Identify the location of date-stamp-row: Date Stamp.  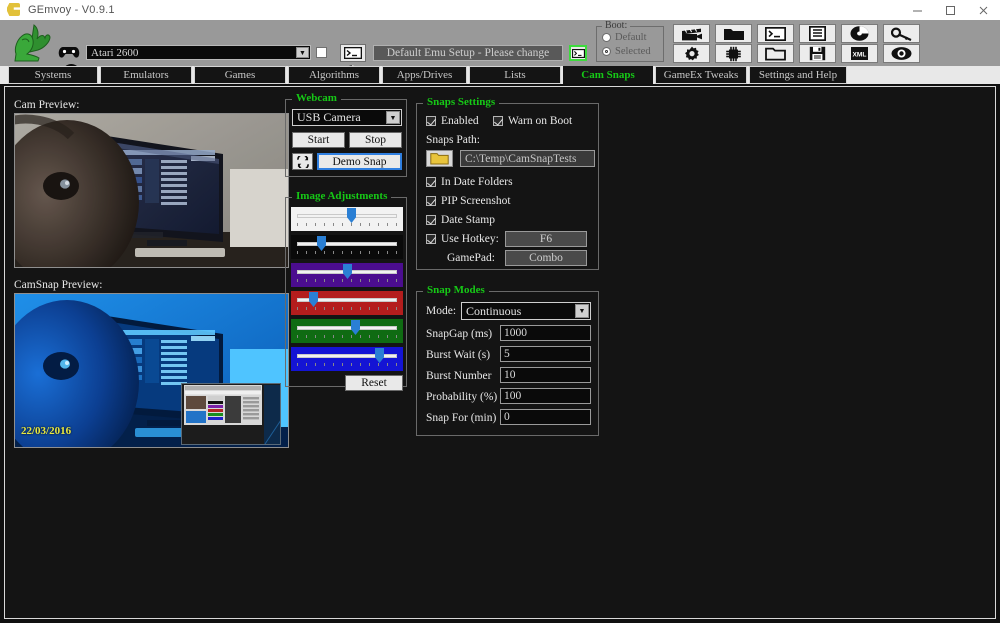
(460, 220).